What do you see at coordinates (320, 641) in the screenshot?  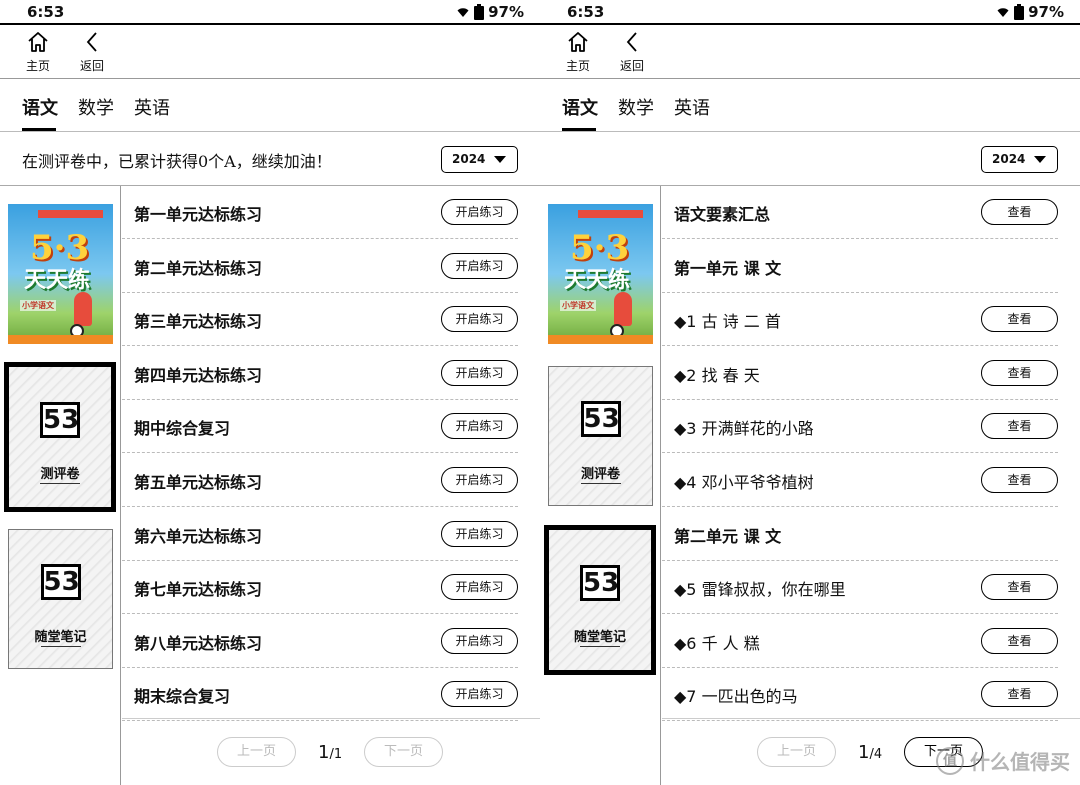 I see `exercise-row: 第八单元达标练习 开启练习` at bounding box center [320, 641].